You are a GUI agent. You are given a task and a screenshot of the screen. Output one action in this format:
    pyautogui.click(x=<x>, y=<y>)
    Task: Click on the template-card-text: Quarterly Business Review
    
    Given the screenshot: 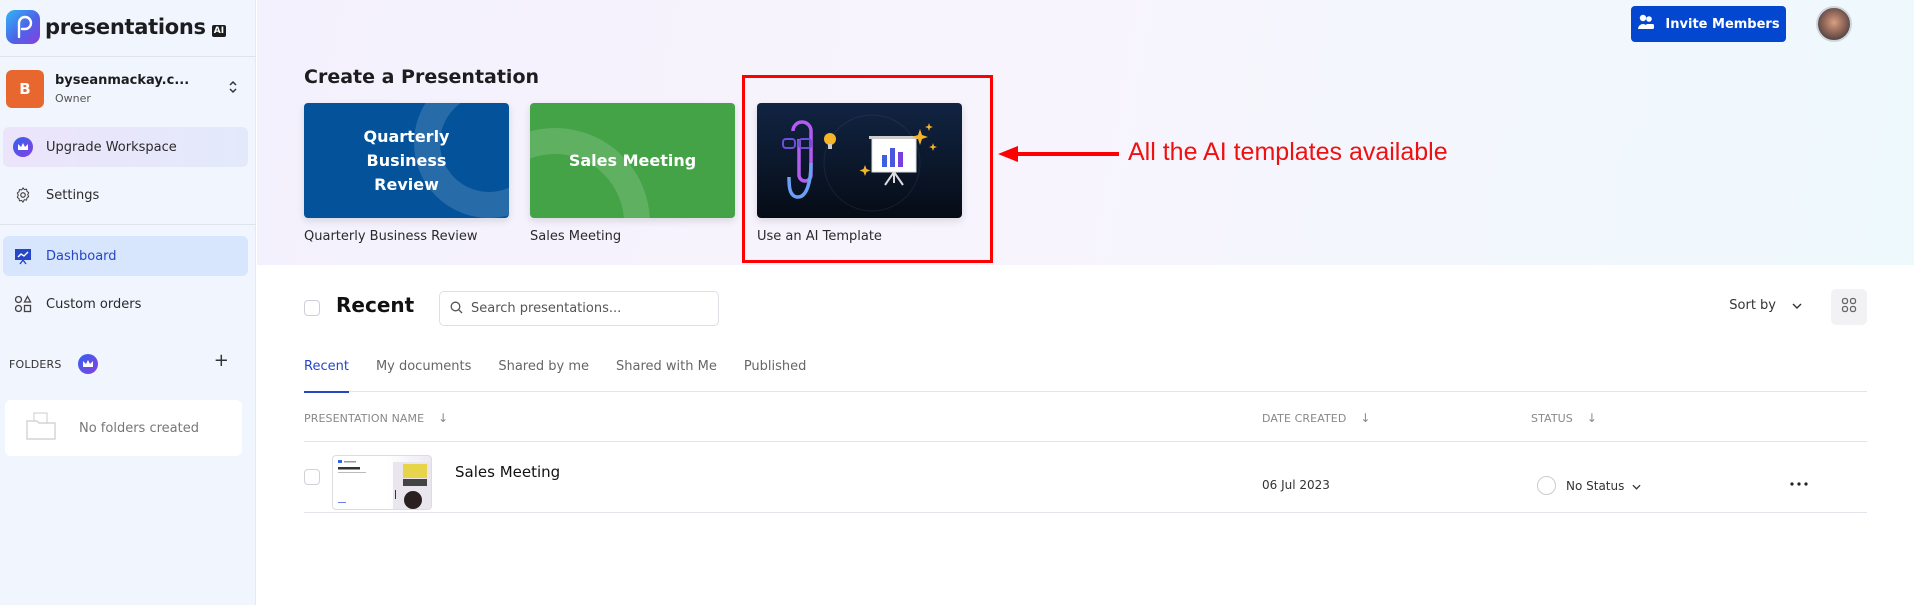 What is the action you would take?
    pyautogui.click(x=406, y=160)
    